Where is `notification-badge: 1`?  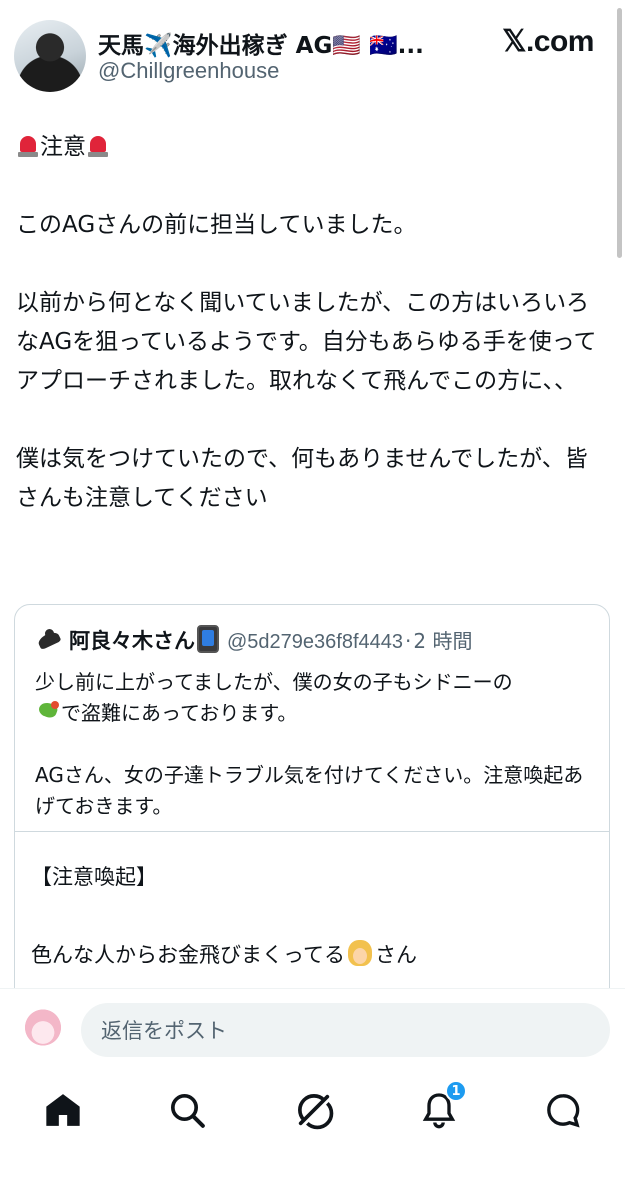 notification-badge: 1 is located at coordinates (456, 1091).